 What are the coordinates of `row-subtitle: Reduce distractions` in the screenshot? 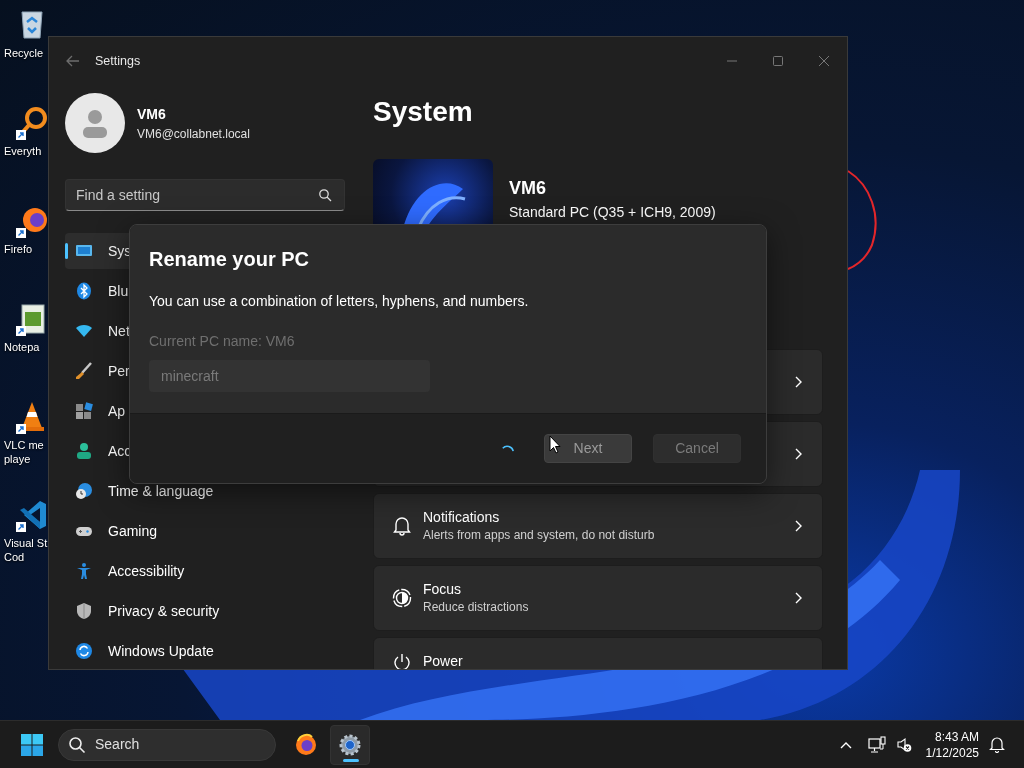 It's located at (476, 607).